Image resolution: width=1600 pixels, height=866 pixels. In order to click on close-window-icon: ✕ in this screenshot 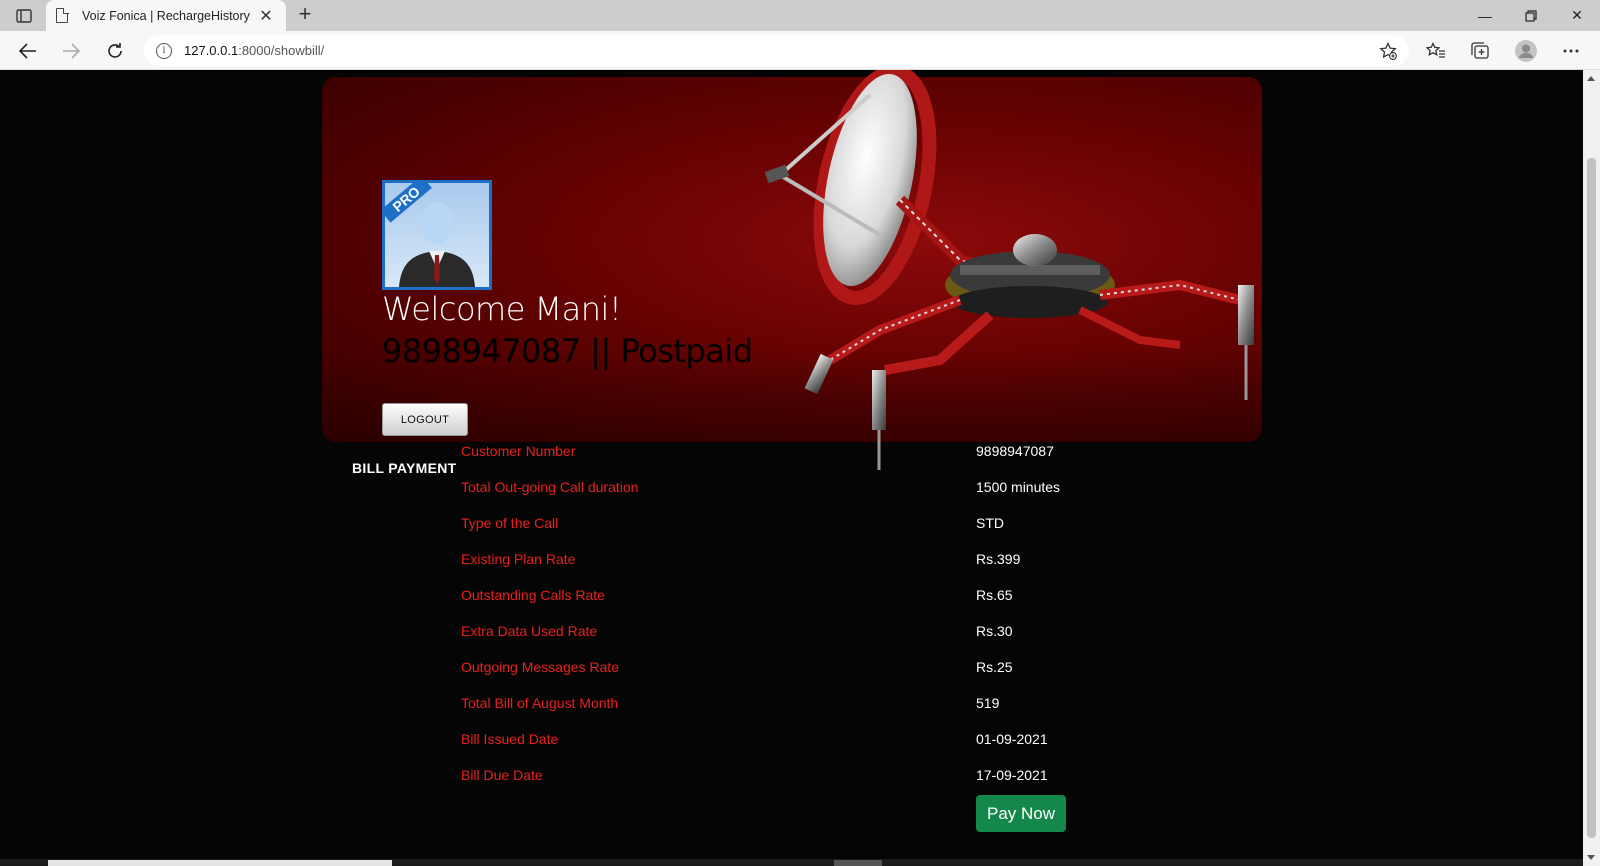, I will do `click(1577, 15)`.